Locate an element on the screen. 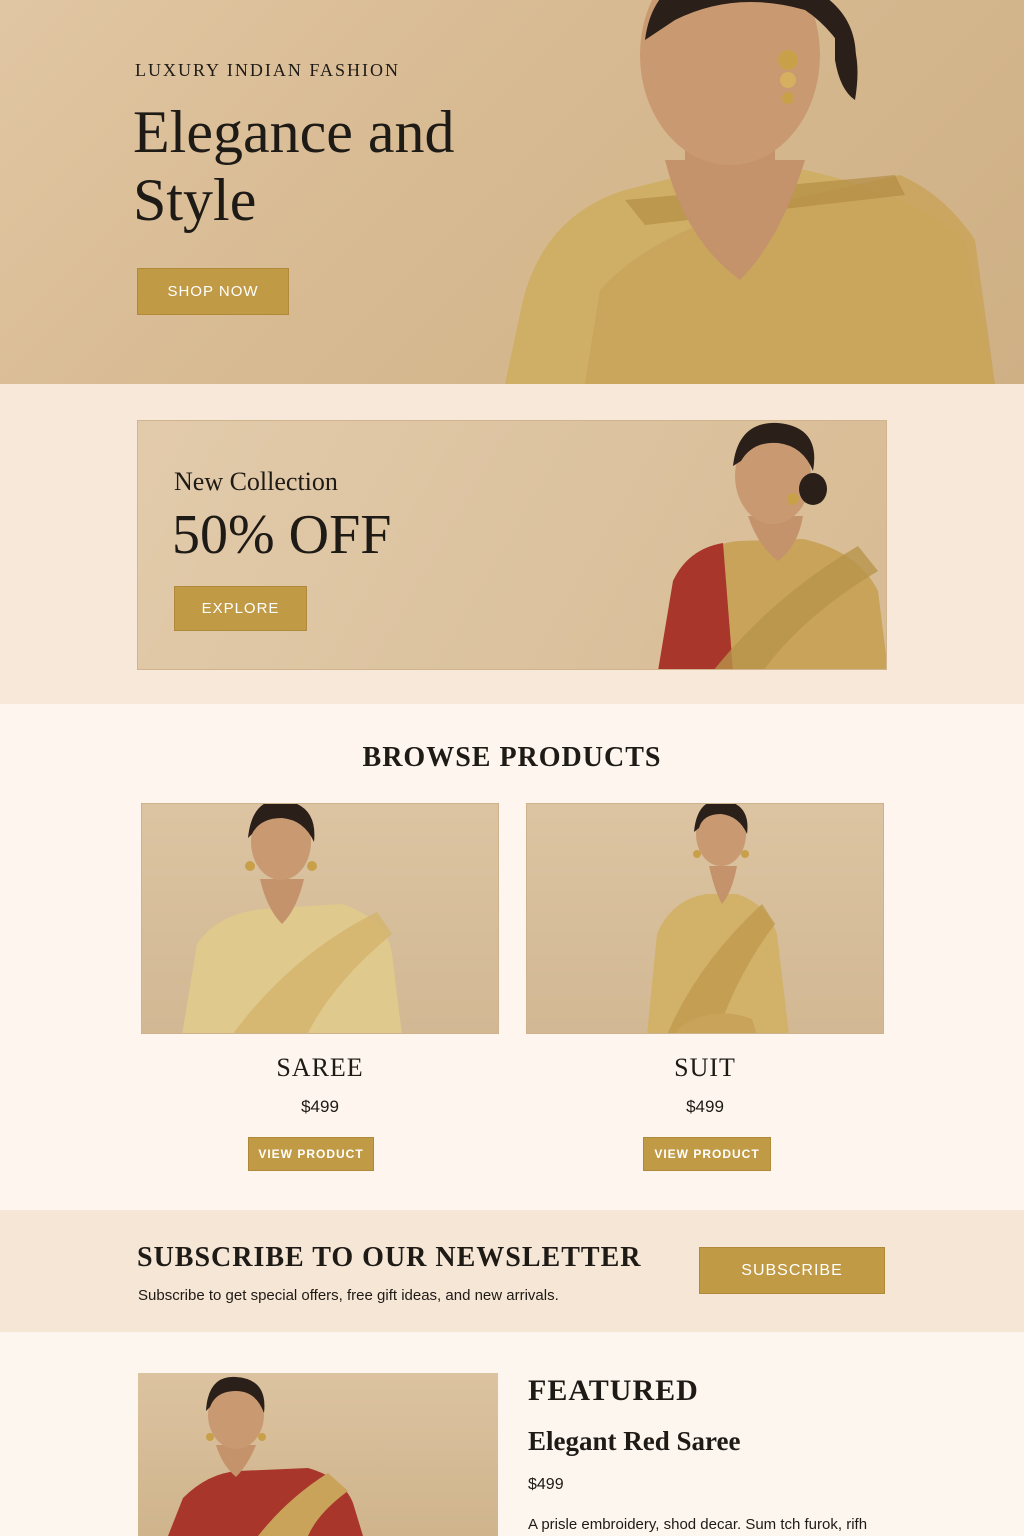 Image resolution: width=1024 pixels, height=1536 pixels. explore-button: EXPLORE is located at coordinates (240, 608).